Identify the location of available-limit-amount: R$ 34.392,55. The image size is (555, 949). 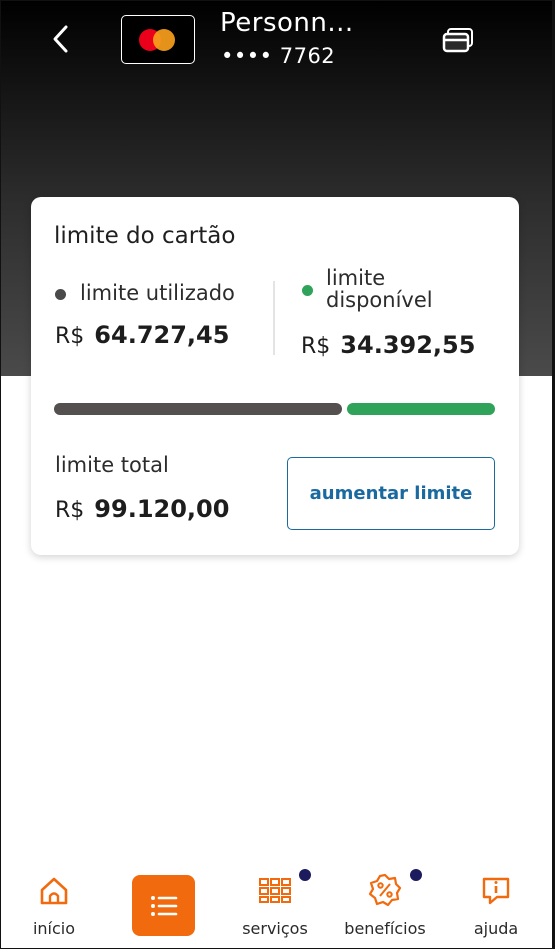
(388, 345).